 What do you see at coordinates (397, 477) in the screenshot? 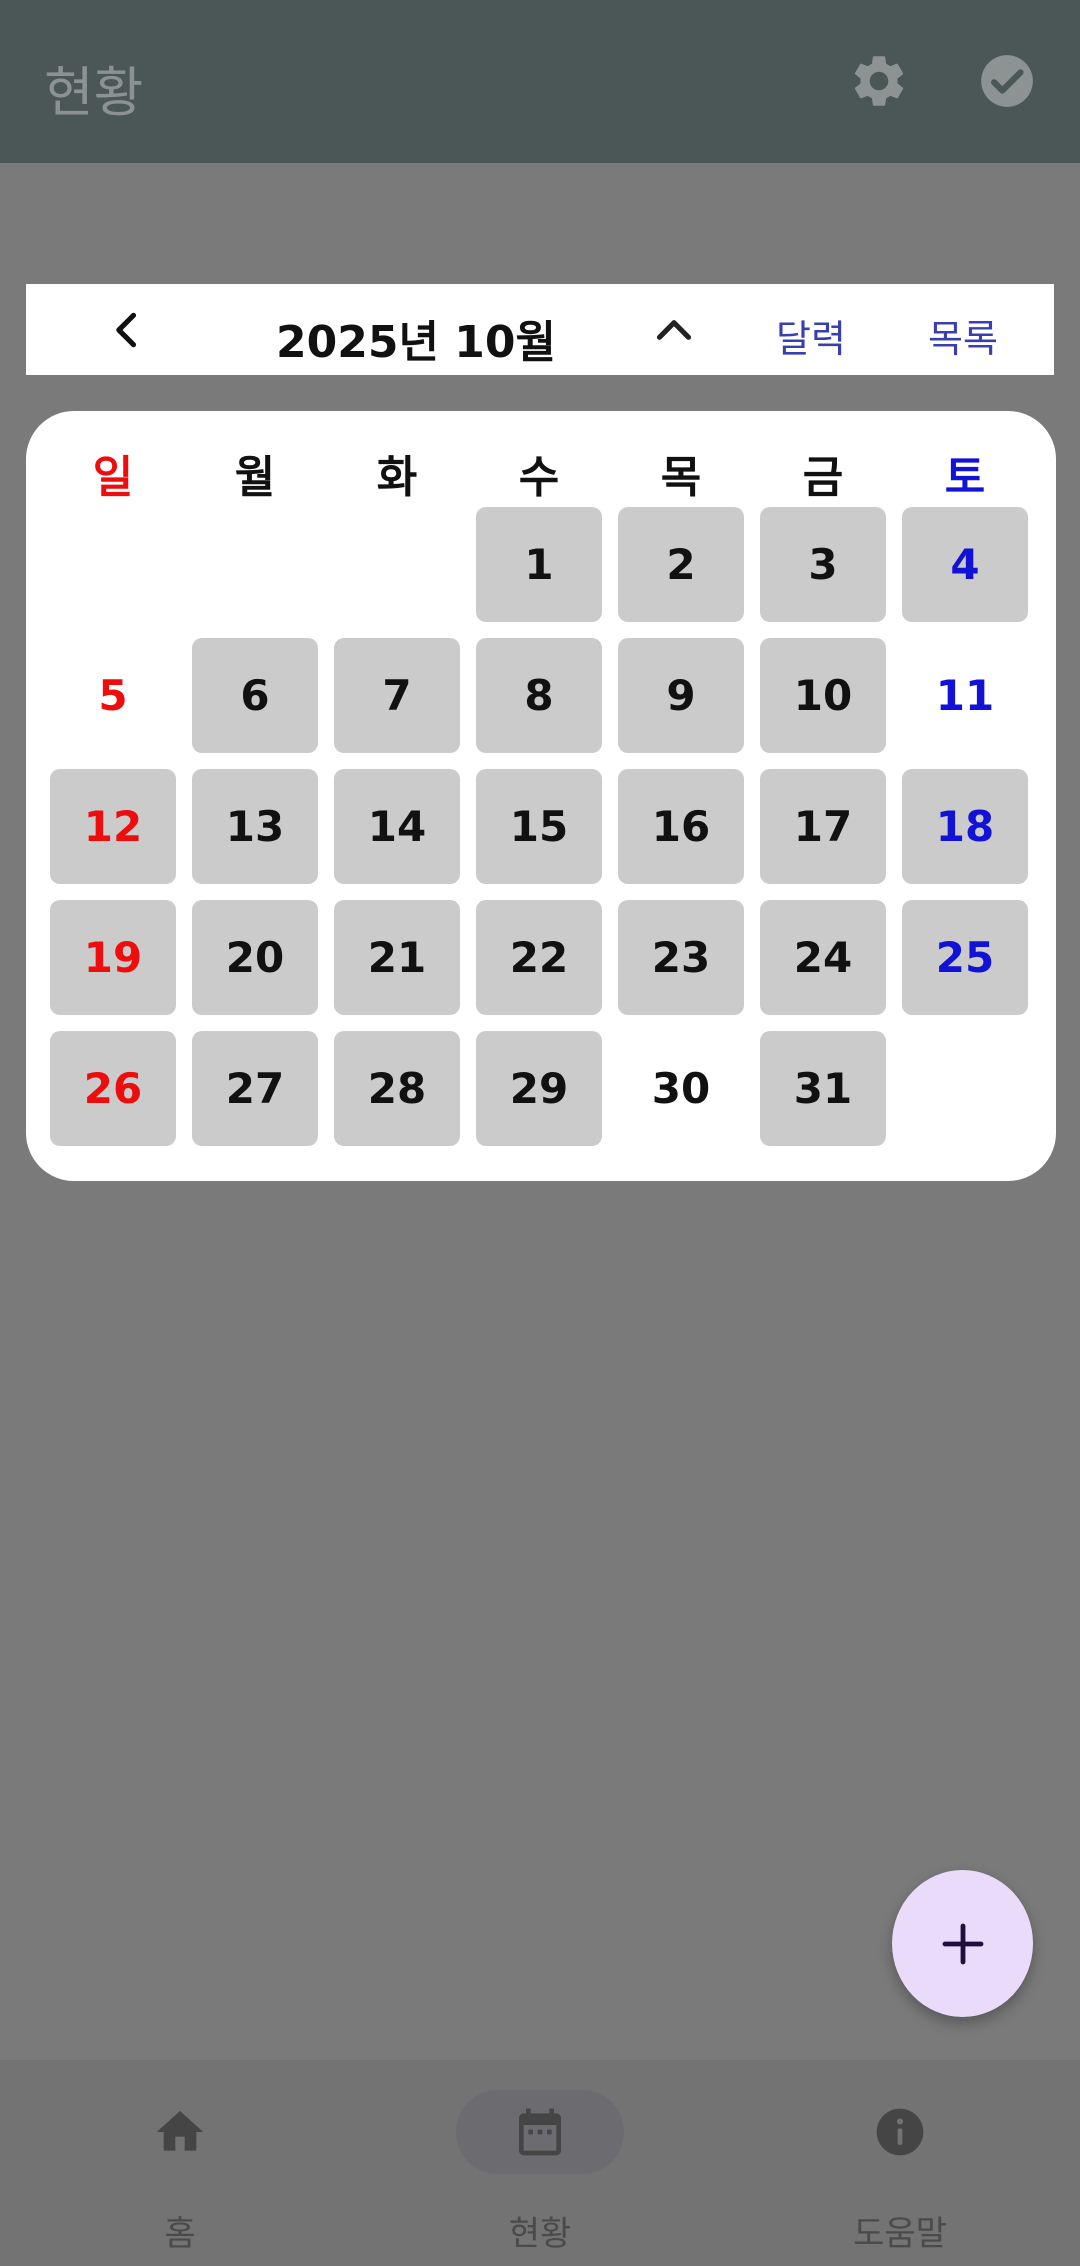
I see `weekday-header: 화` at bounding box center [397, 477].